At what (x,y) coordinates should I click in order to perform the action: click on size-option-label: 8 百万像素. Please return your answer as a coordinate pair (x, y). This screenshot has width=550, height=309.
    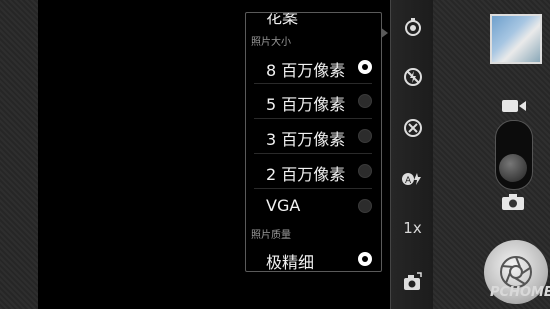
    Looking at the image, I should click on (306, 70).